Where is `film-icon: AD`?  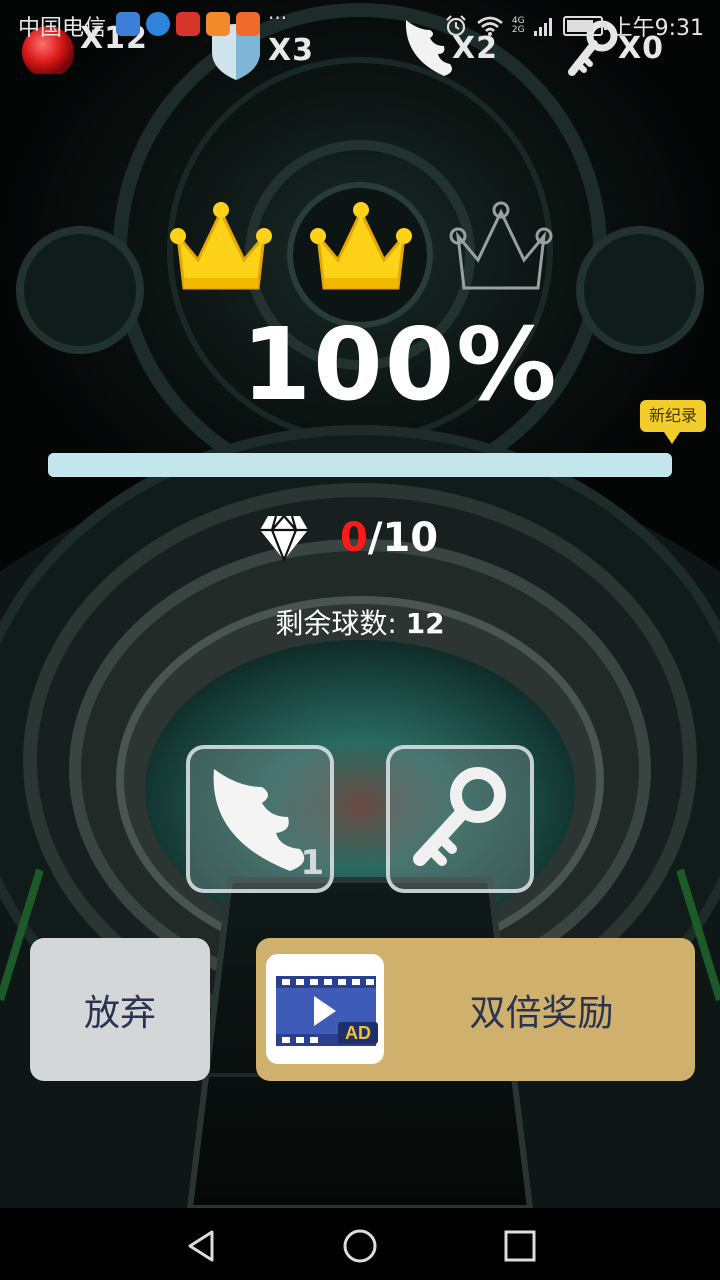
film-icon: AD is located at coordinates (327, 1011).